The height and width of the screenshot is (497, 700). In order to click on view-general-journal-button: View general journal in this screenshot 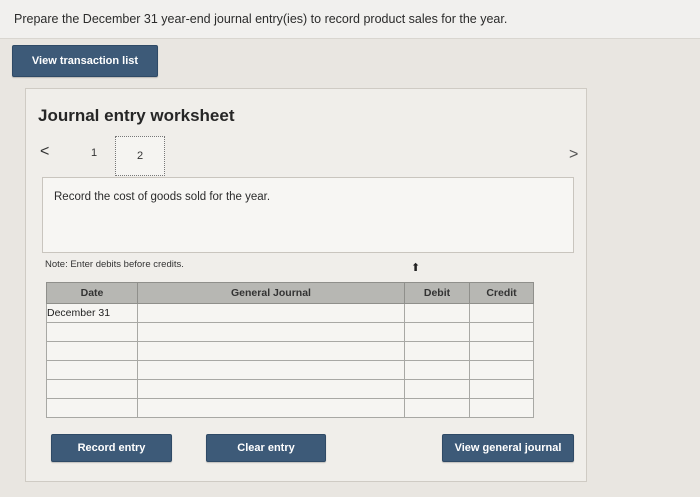, I will do `click(508, 448)`.